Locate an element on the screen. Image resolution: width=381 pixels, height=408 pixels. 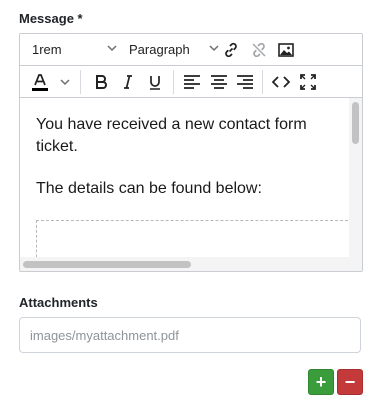
italic-icon is located at coordinates (128, 82).